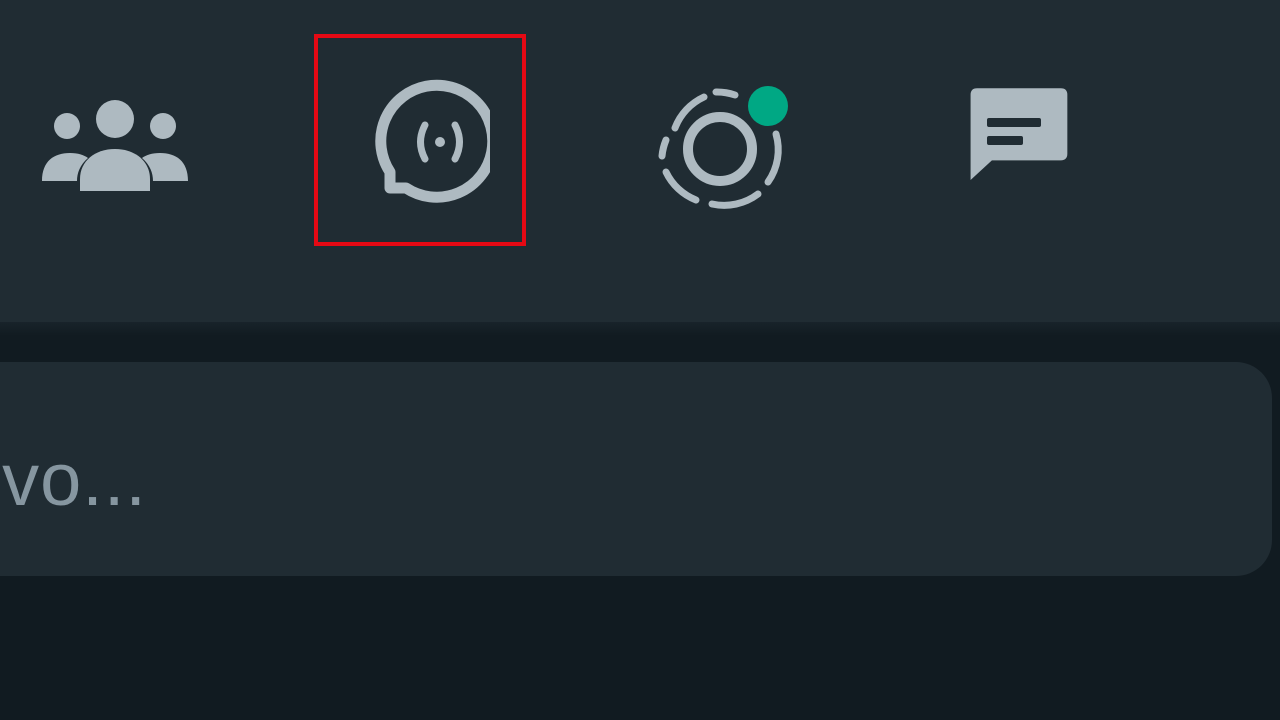 The height and width of the screenshot is (720, 1280). Describe the element at coordinates (432, 141) in the screenshot. I see `channels-icon` at that location.